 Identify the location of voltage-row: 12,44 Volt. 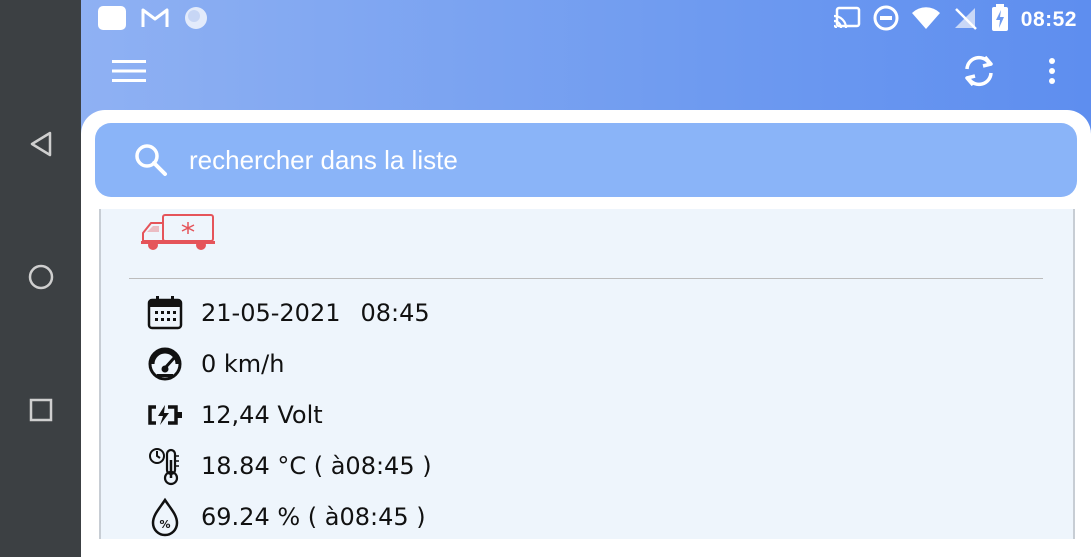
(234, 415).